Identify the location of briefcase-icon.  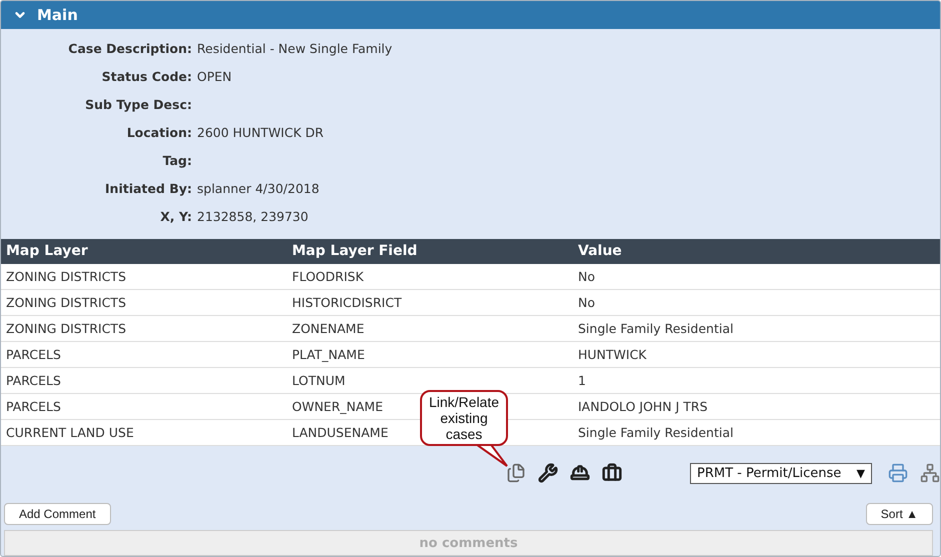
(612, 473).